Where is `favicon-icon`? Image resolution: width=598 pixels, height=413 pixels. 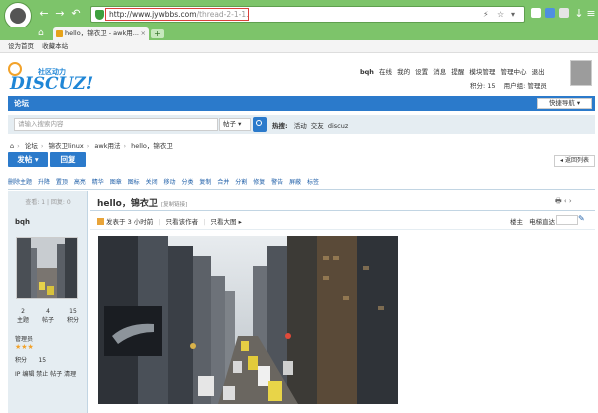 favicon-icon is located at coordinates (59, 33).